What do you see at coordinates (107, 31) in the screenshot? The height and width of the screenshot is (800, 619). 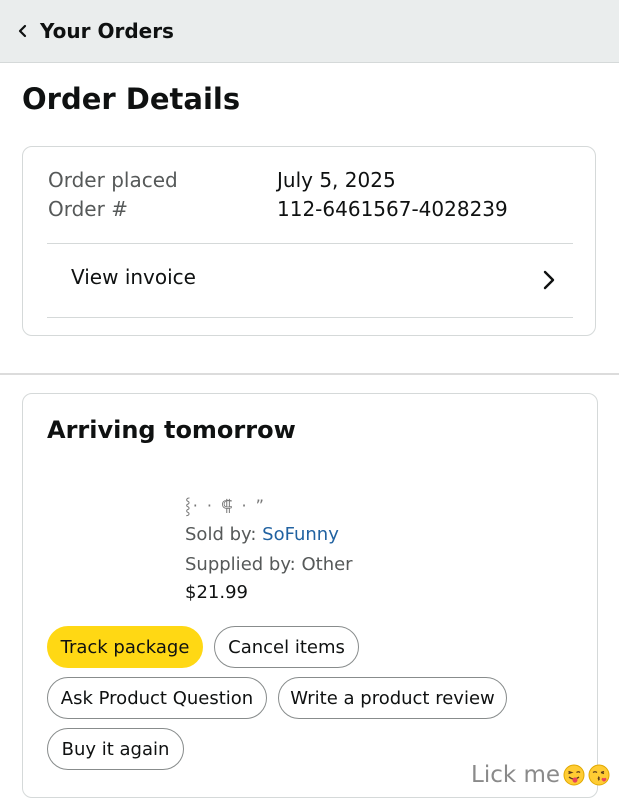 I see `back-label: Your Orders` at bounding box center [107, 31].